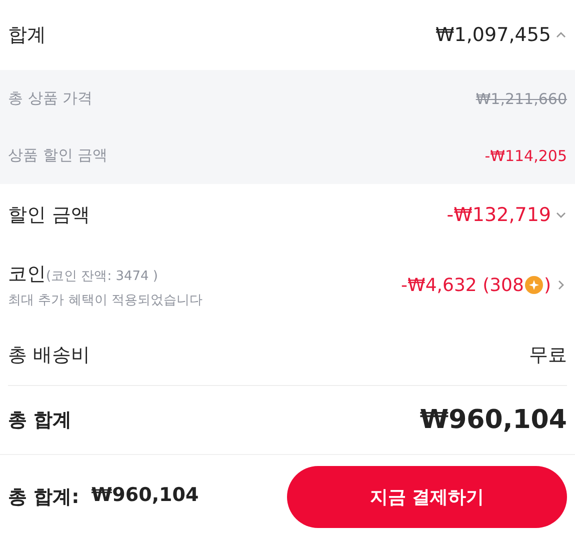 The height and width of the screenshot is (539, 575). I want to click on coin-amount-end: ), so click(547, 285).